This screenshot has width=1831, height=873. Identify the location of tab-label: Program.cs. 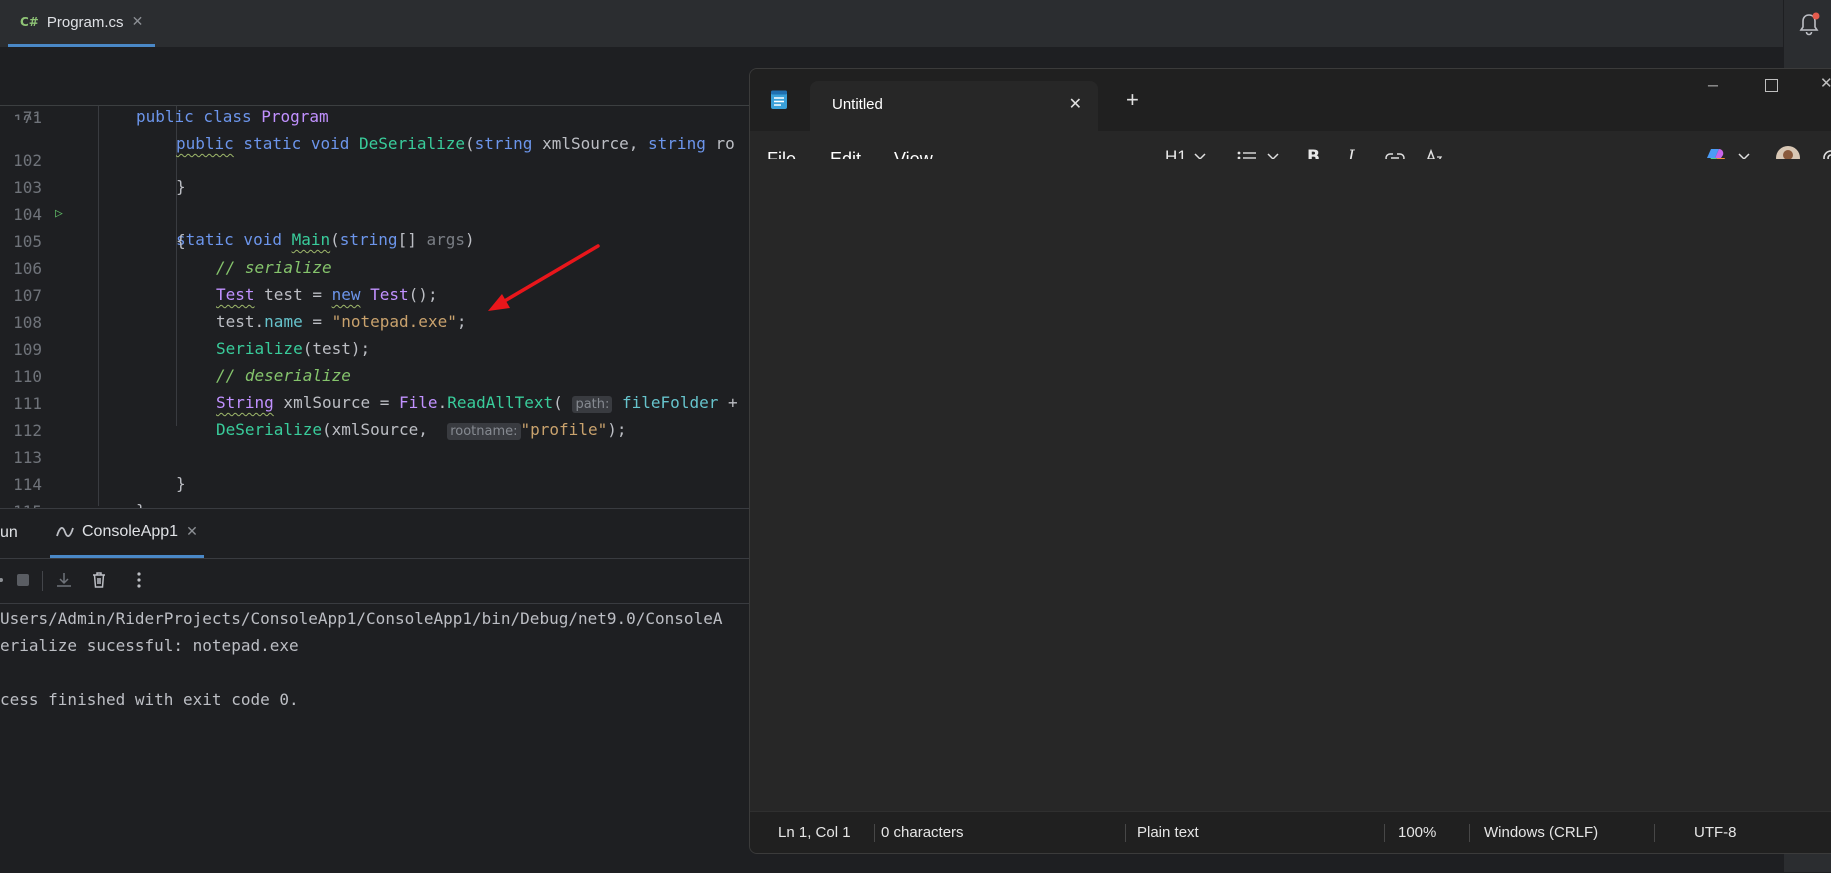
(85, 22).